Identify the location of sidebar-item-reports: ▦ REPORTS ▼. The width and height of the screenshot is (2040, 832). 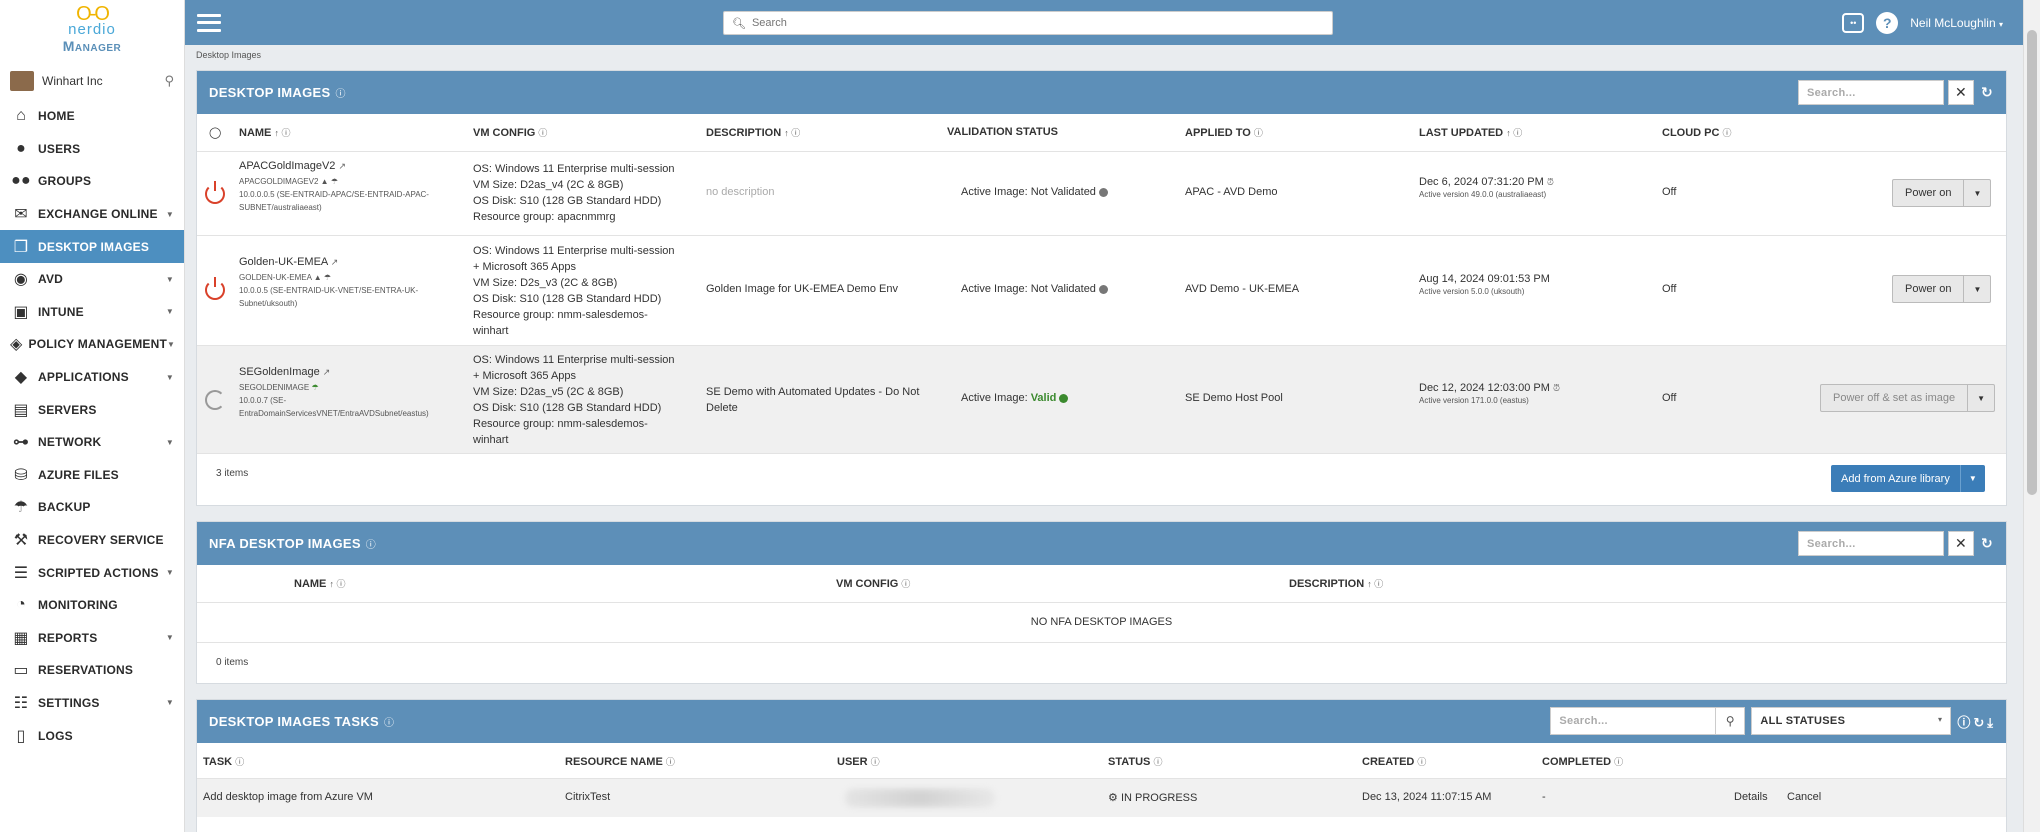
(92, 638).